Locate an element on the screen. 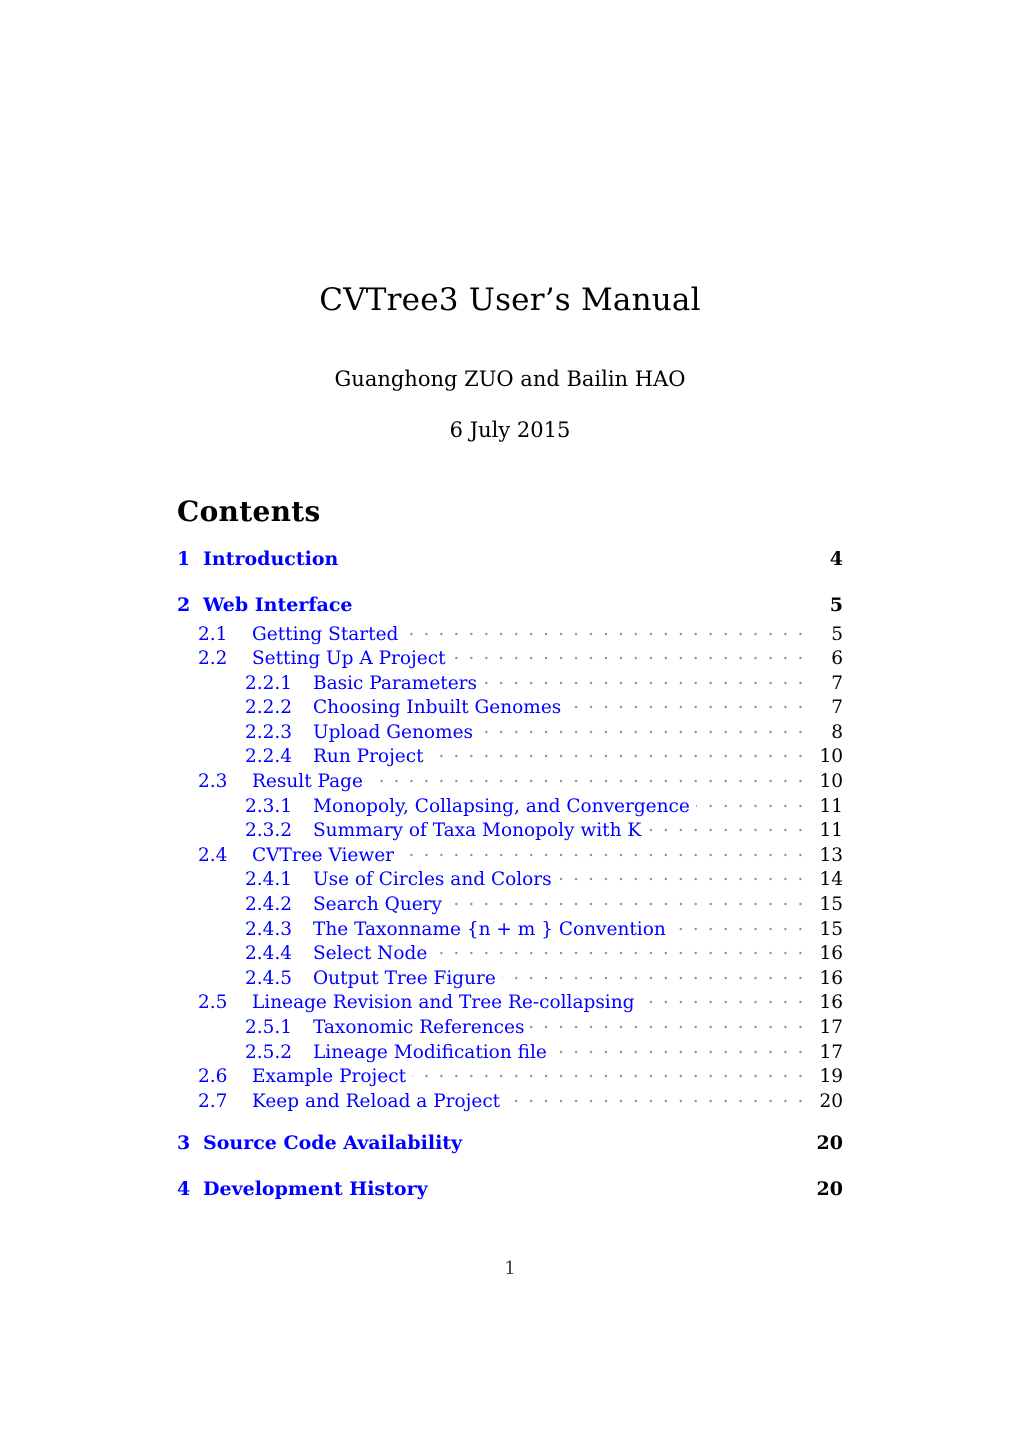 The image size is (1020, 1442). toc-entry-page: 4 is located at coordinates (836, 559).